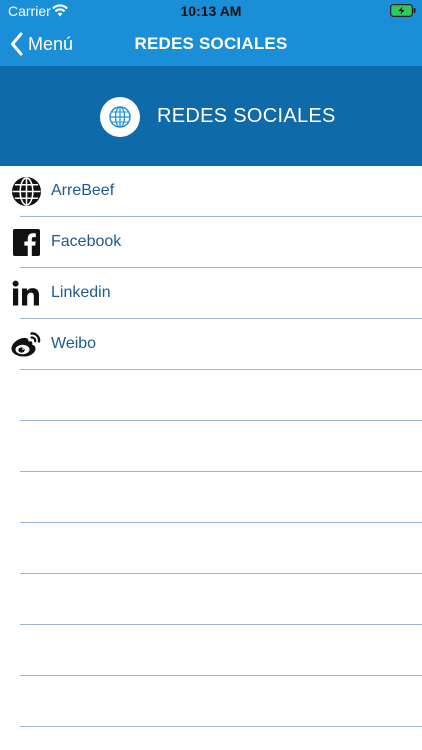 The height and width of the screenshot is (750, 422). Describe the element at coordinates (403, 10) in the screenshot. I see `battery-charging-icon` at that location.